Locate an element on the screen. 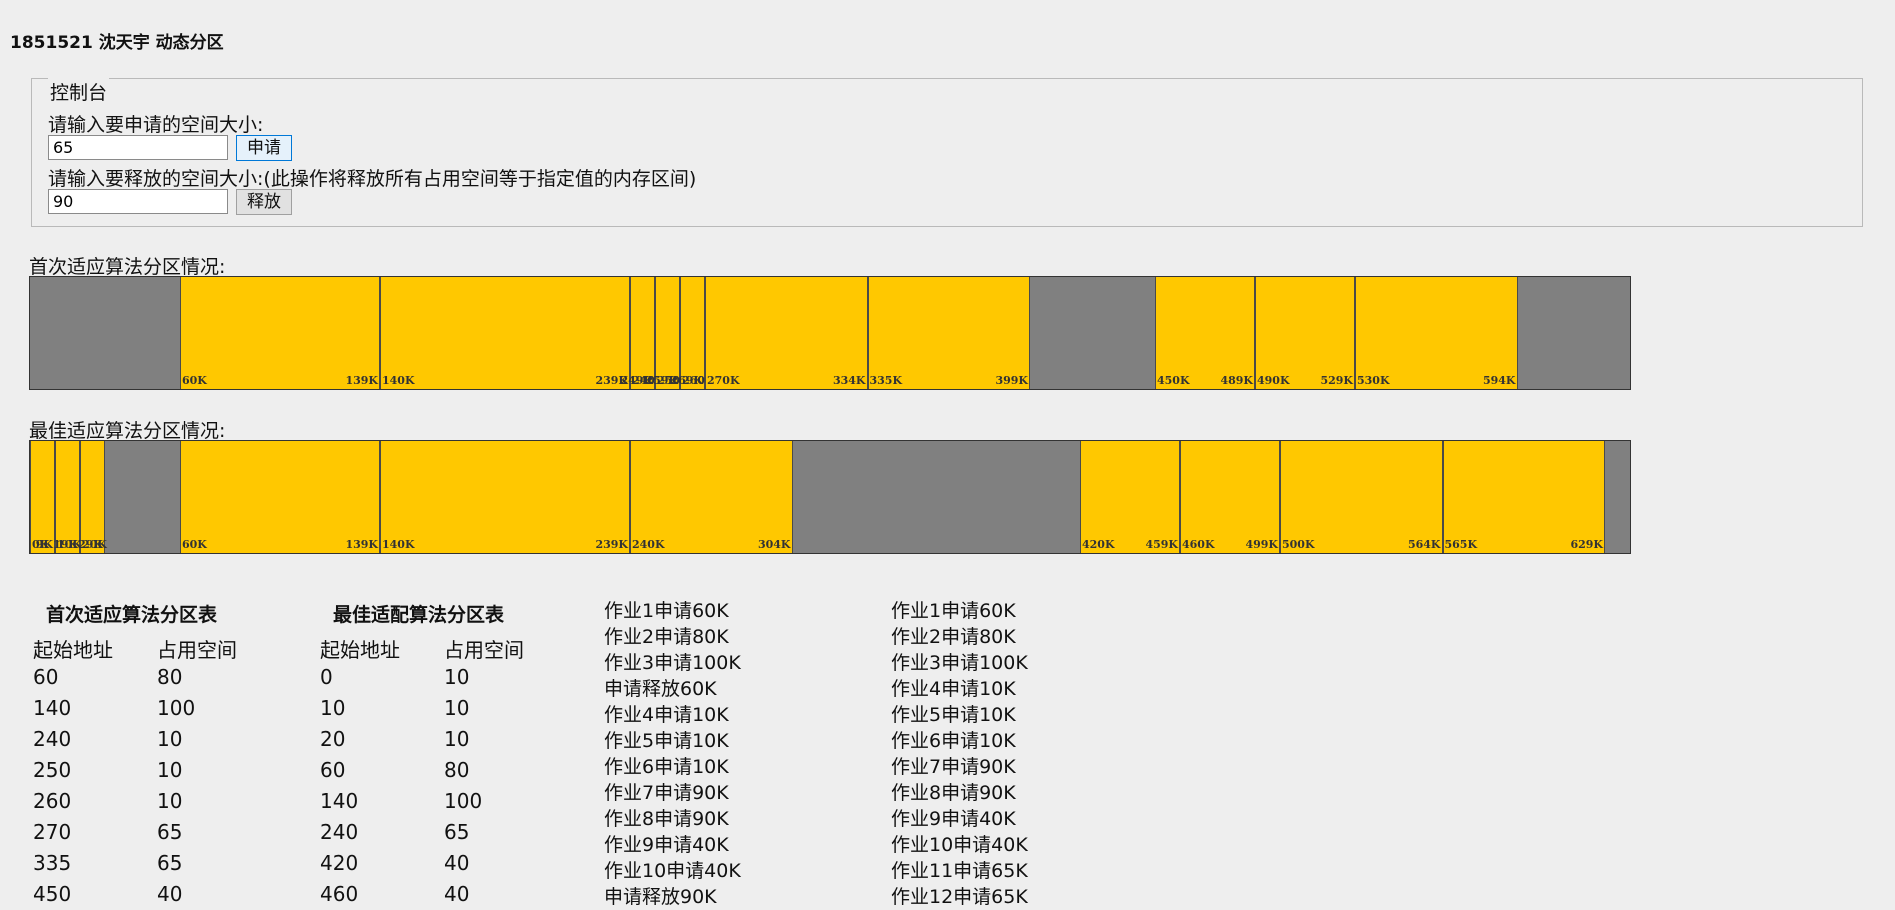  memory-block: 460K 499K is located at coordinates (1230, 497).